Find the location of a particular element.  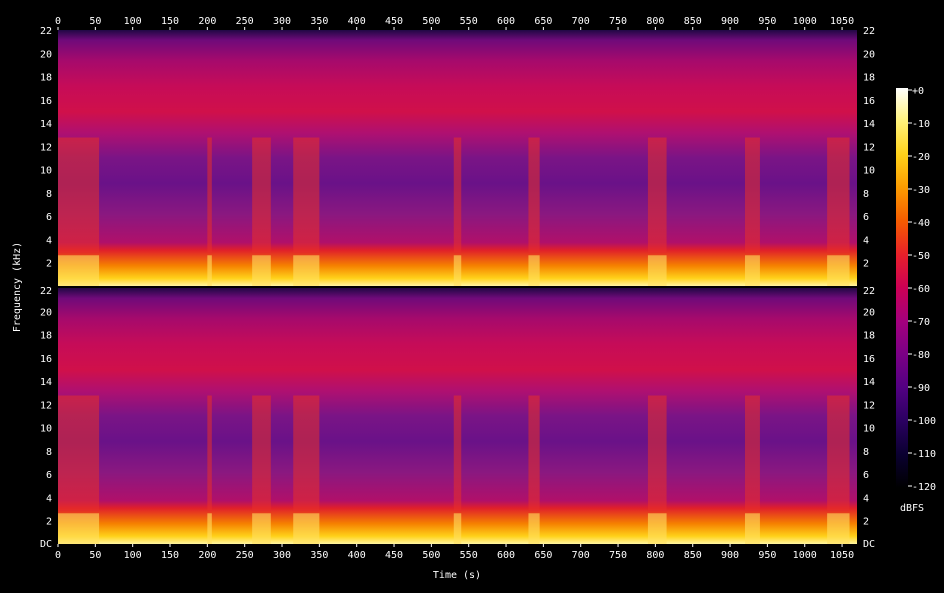

colorbar-tick-label: -60 is located at coordinates (921, 289).